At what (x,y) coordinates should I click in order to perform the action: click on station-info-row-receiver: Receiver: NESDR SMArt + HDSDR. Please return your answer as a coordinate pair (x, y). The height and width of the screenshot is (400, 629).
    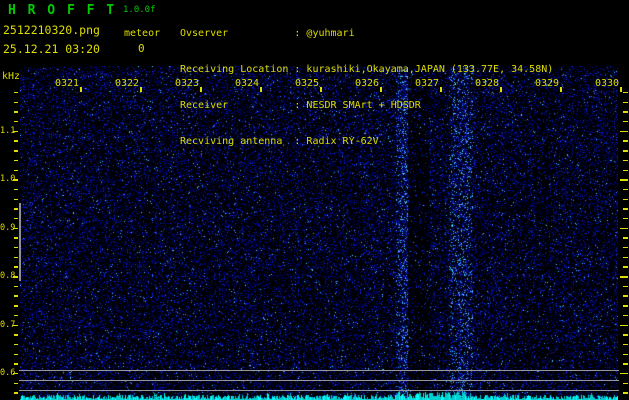
    Looking at the image, I should click on (300, 105).